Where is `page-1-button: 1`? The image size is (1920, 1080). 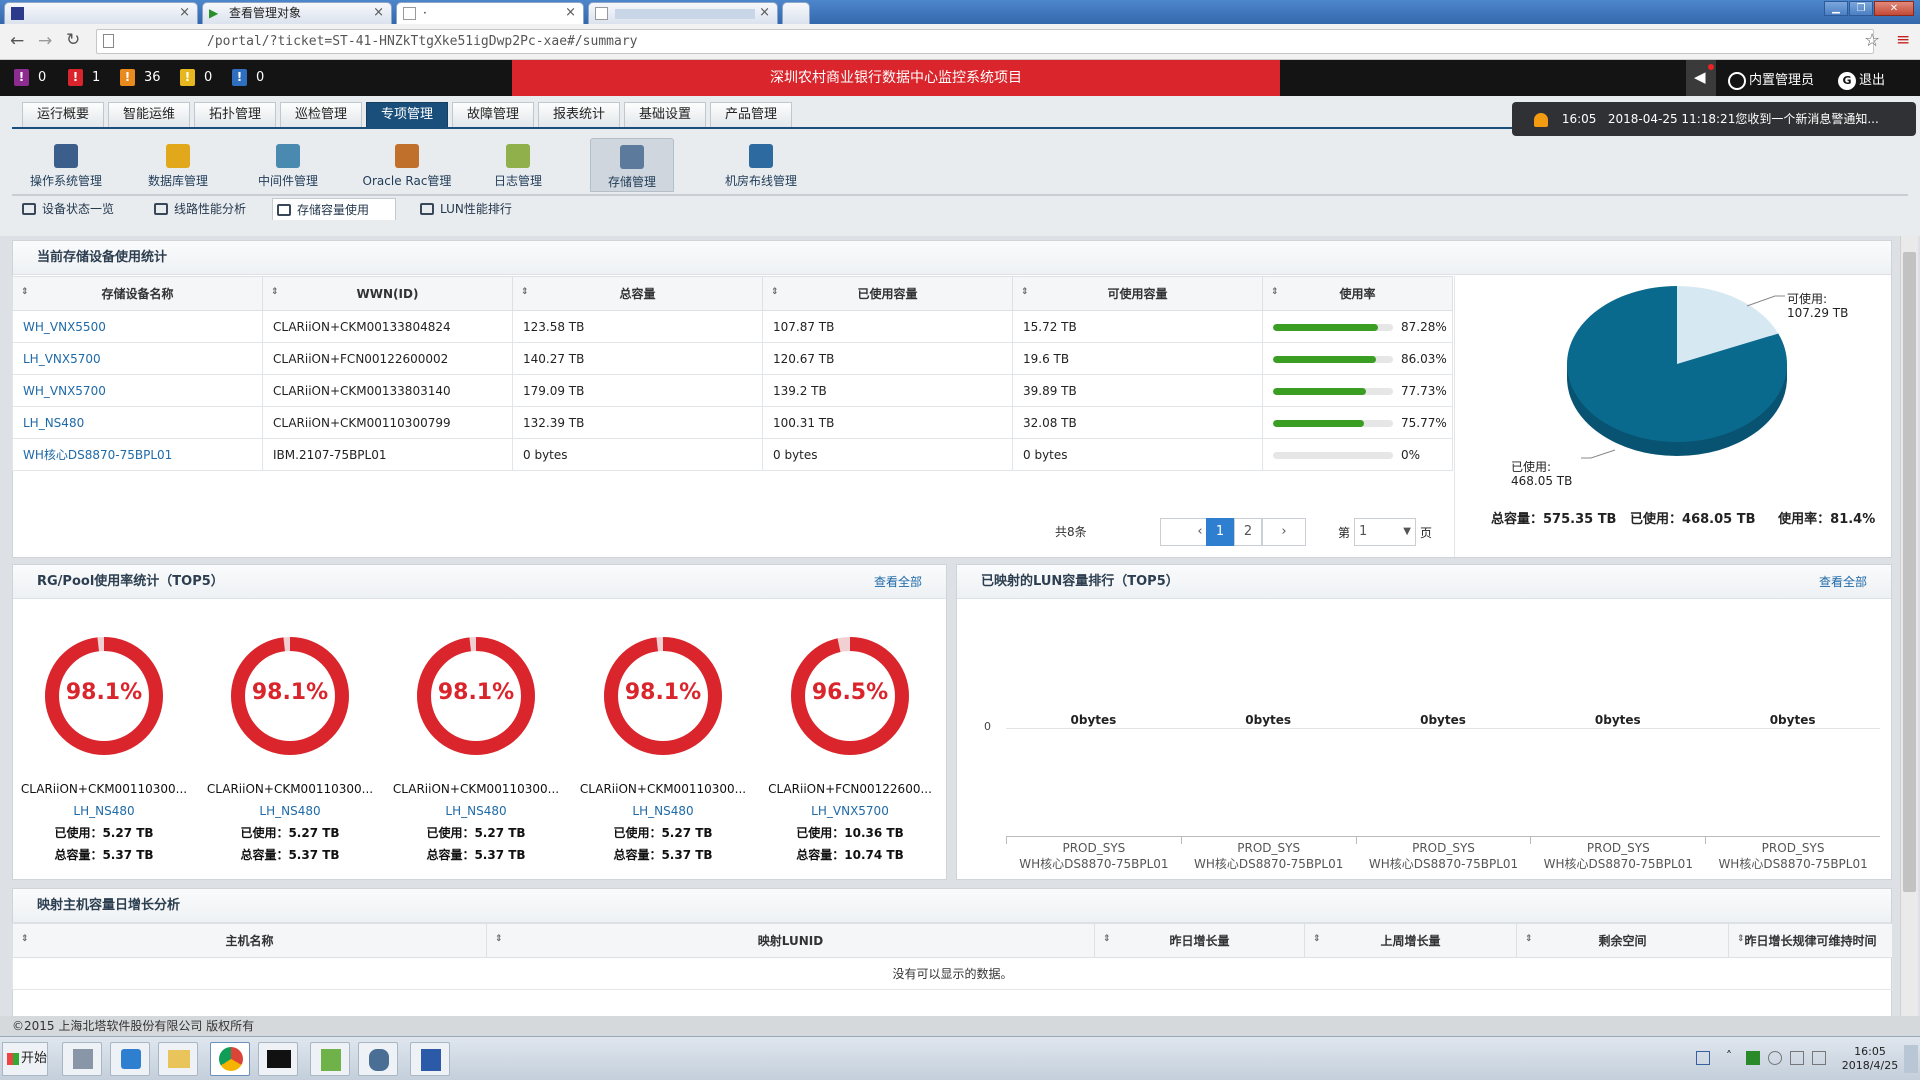
page-1-button: 1 is located at coordinates (1220, 532).